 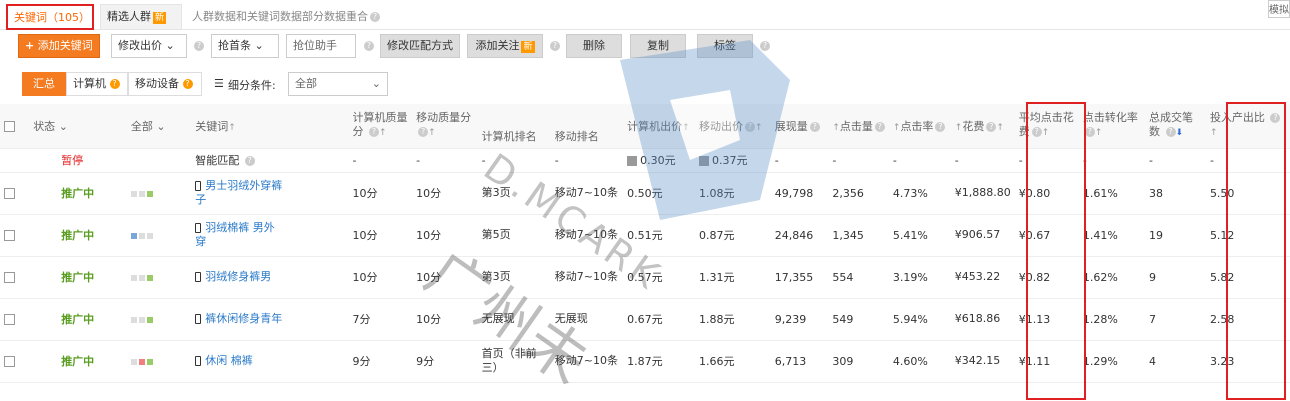 What do you see at coordinates (380, 126) in the screenshot?
I see `header-pc-quality: 计算机质量分 ? ↑` at bounding box center [380, 126].